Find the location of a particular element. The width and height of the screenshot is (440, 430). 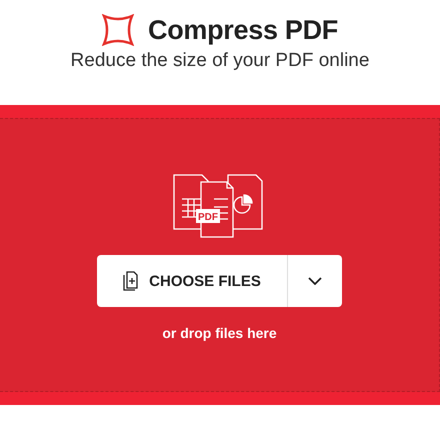

page-subtitle: Reduce the size of your PDF online is located at coordinates (220, 61).